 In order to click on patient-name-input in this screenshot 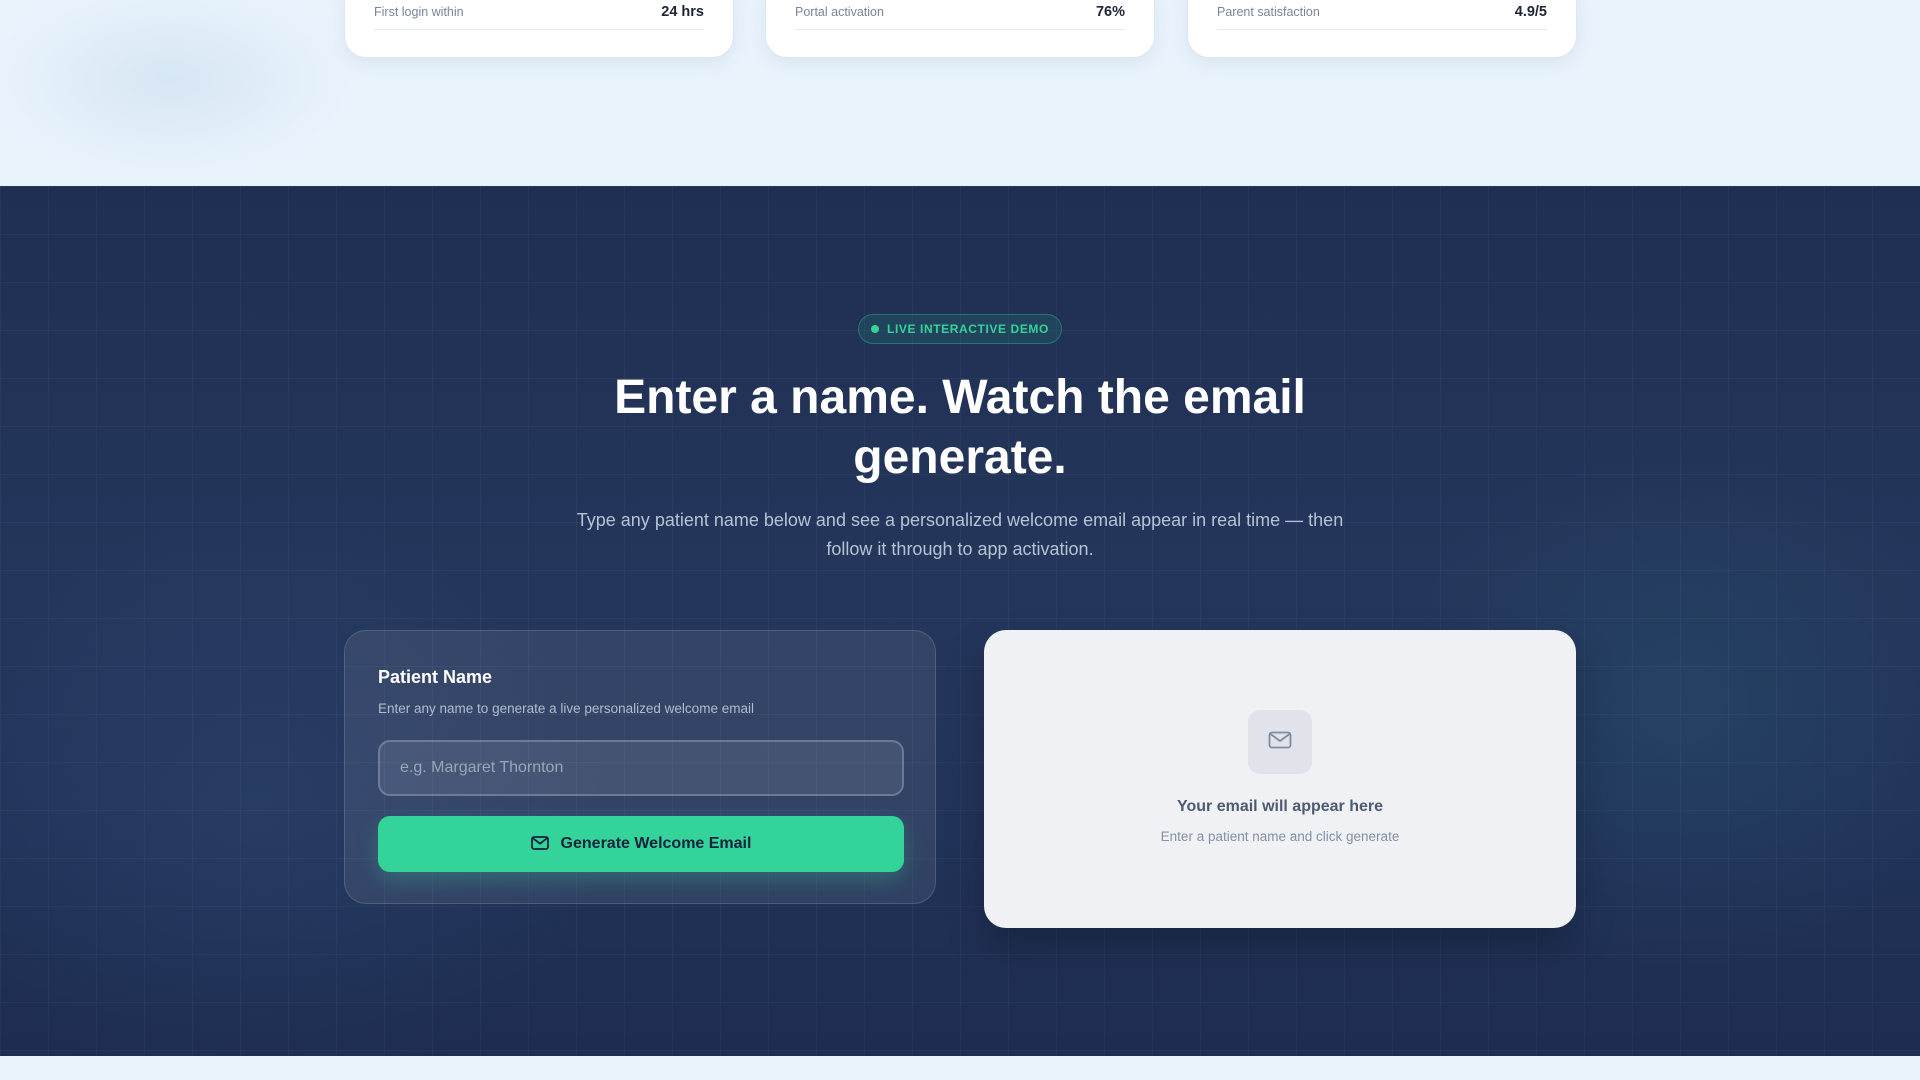, I will do `click(641, 768)`.